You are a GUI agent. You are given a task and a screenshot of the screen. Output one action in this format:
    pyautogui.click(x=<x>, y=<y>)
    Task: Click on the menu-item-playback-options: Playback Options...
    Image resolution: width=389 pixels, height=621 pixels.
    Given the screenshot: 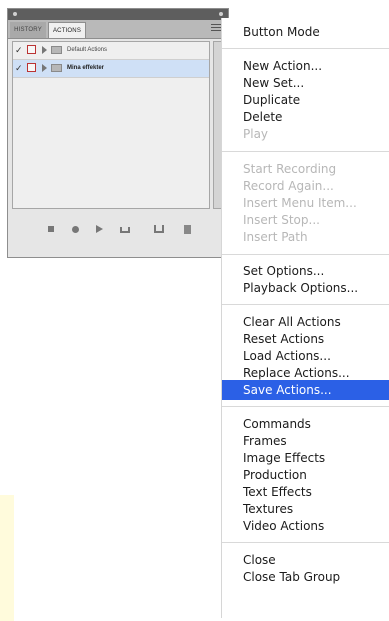 What is the action you would take?
    pyautogui.click(x=305, y=288)
    